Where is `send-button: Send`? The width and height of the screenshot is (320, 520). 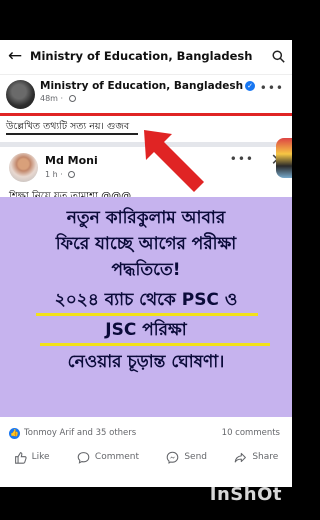
send-button: Send is located at coordinates (186, 457).